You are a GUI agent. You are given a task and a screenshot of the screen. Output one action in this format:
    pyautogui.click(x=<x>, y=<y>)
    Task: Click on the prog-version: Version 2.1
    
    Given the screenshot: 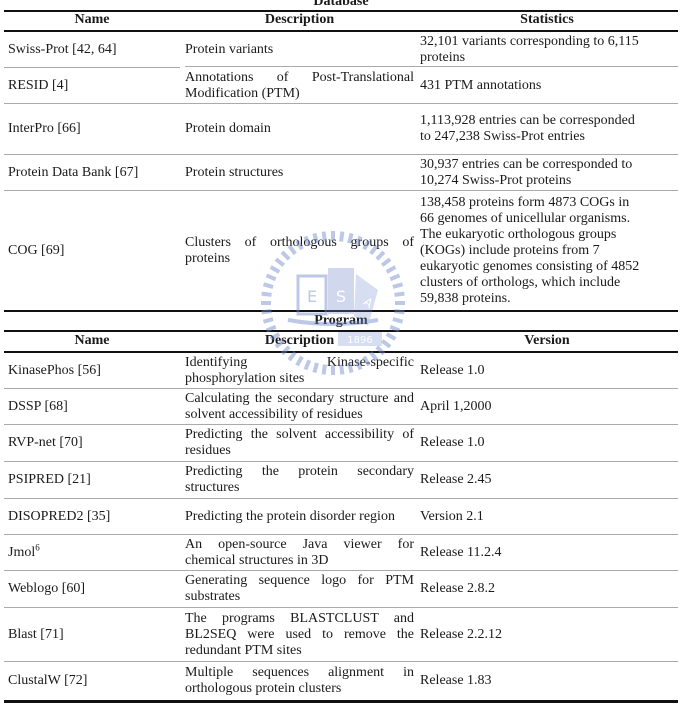 What is the action you would take?
    pyautogui.click(x=452, y=516)
    